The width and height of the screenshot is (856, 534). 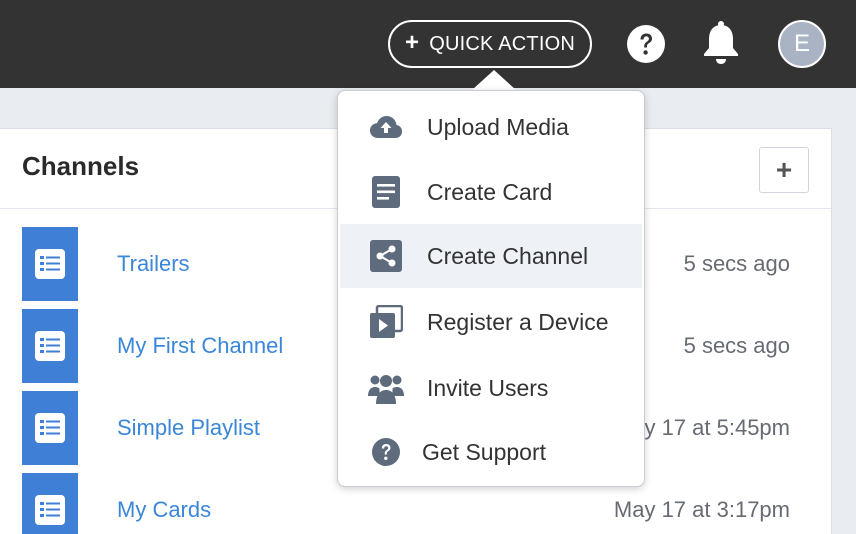 What do you see at coordinates (721, 43) in the screenshot?
I see `bell-icon` at bounding box center [721, 43].